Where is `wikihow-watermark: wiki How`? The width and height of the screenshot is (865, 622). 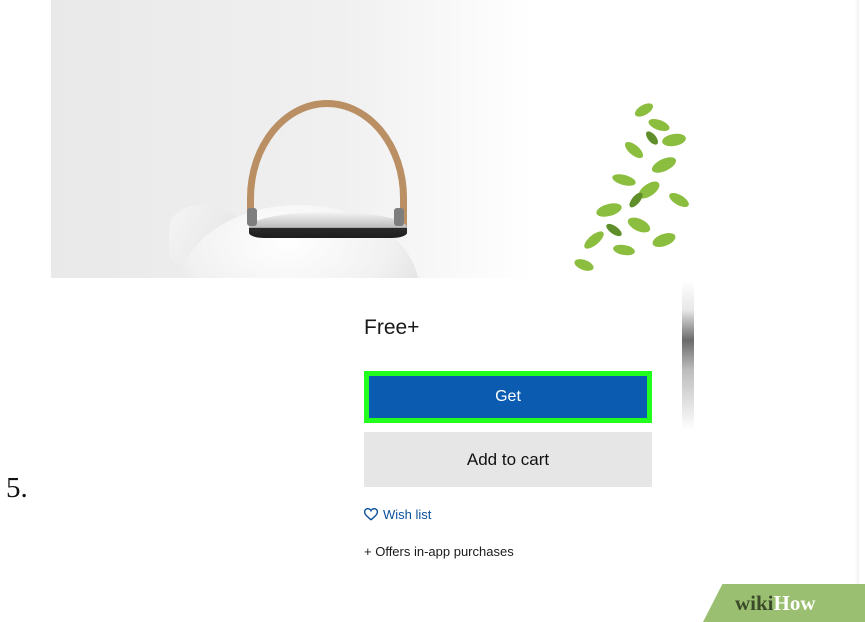
wikihow-watermark: wiki How is located at coordinates (784, 603).